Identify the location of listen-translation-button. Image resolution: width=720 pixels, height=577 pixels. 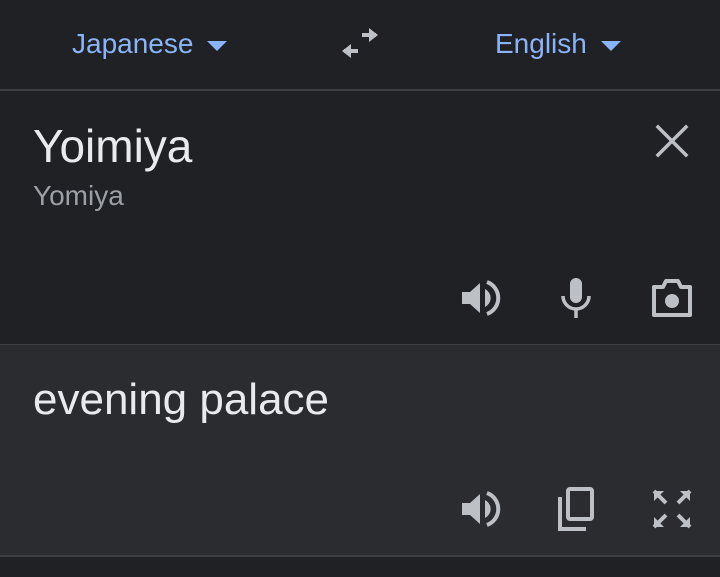
(480, 509).